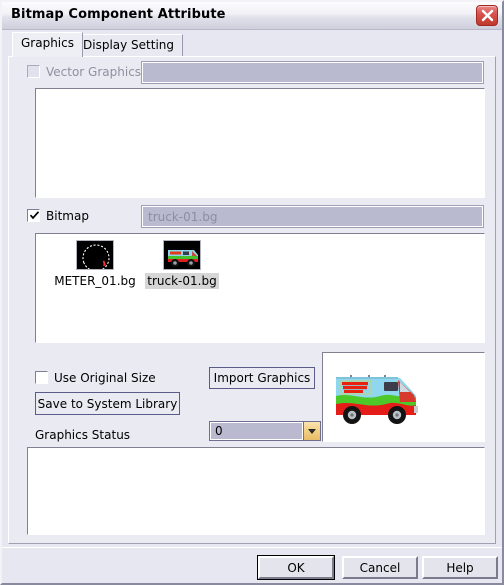  I want to click on tab-display-setting-label: Display Setting, so click(129, 45).